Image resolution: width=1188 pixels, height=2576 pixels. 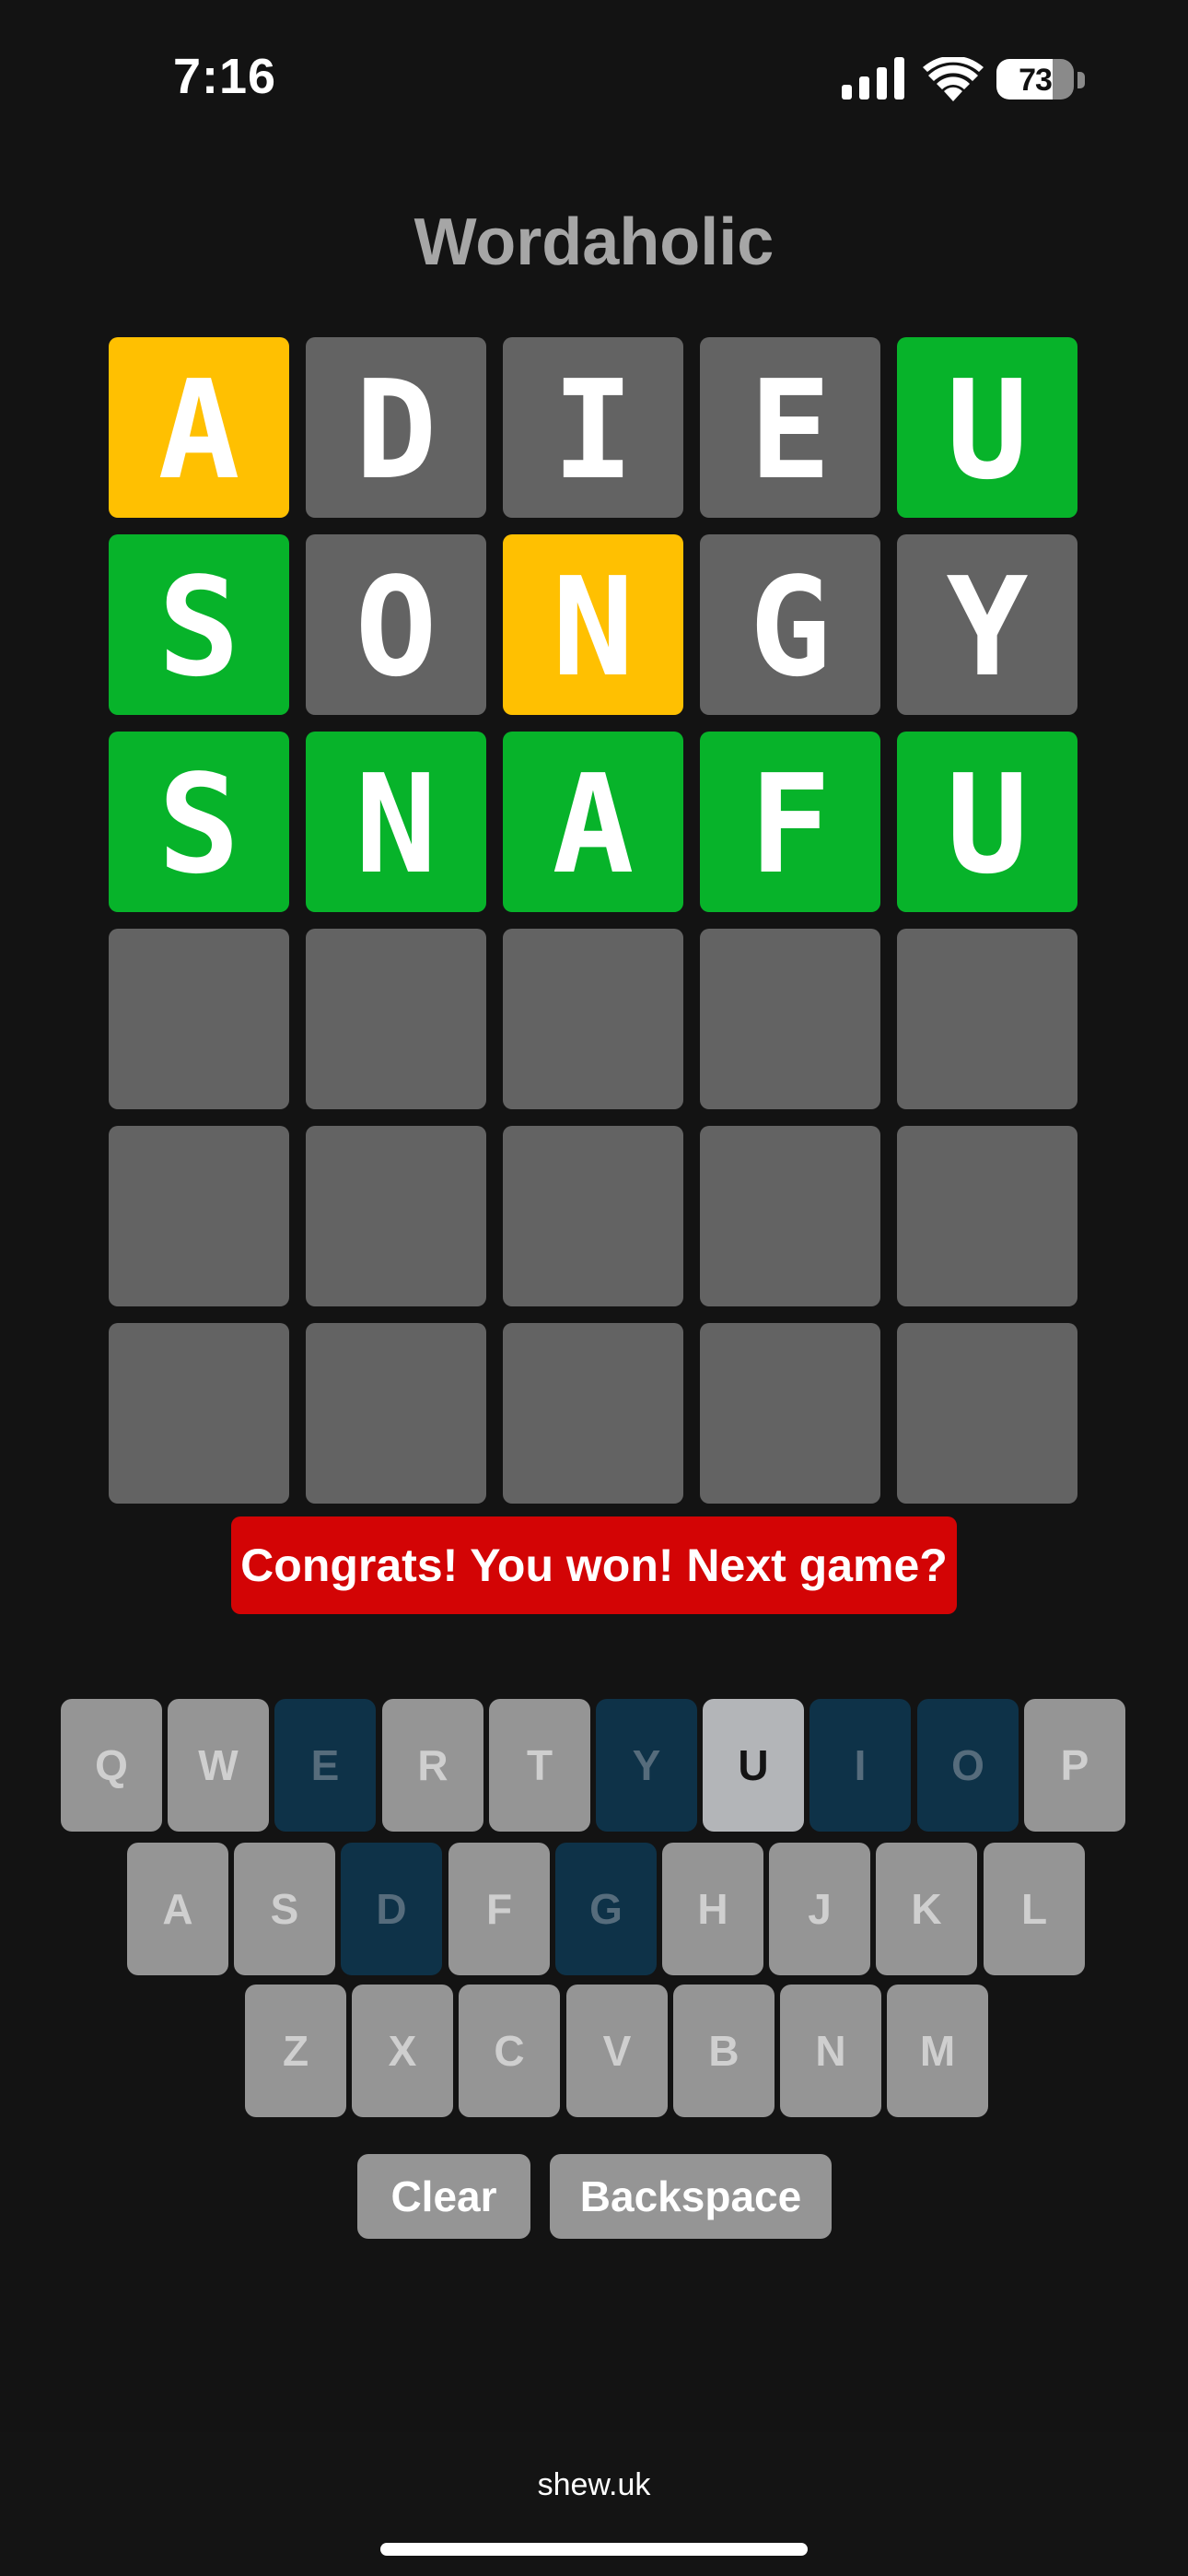 I want to click on tile-r2-c4: G, so click(x=790, y=624).